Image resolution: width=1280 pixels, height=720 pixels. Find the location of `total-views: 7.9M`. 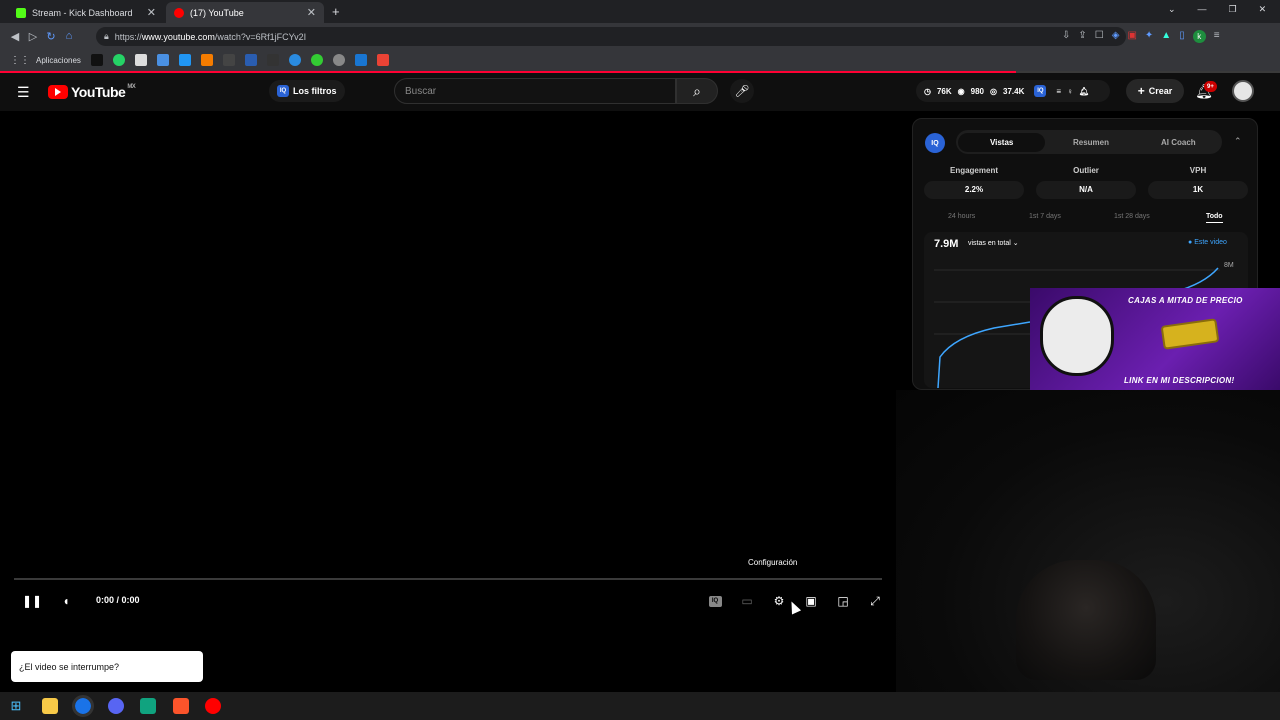

total-views: 7.9M is located at coordinates (946, 244).